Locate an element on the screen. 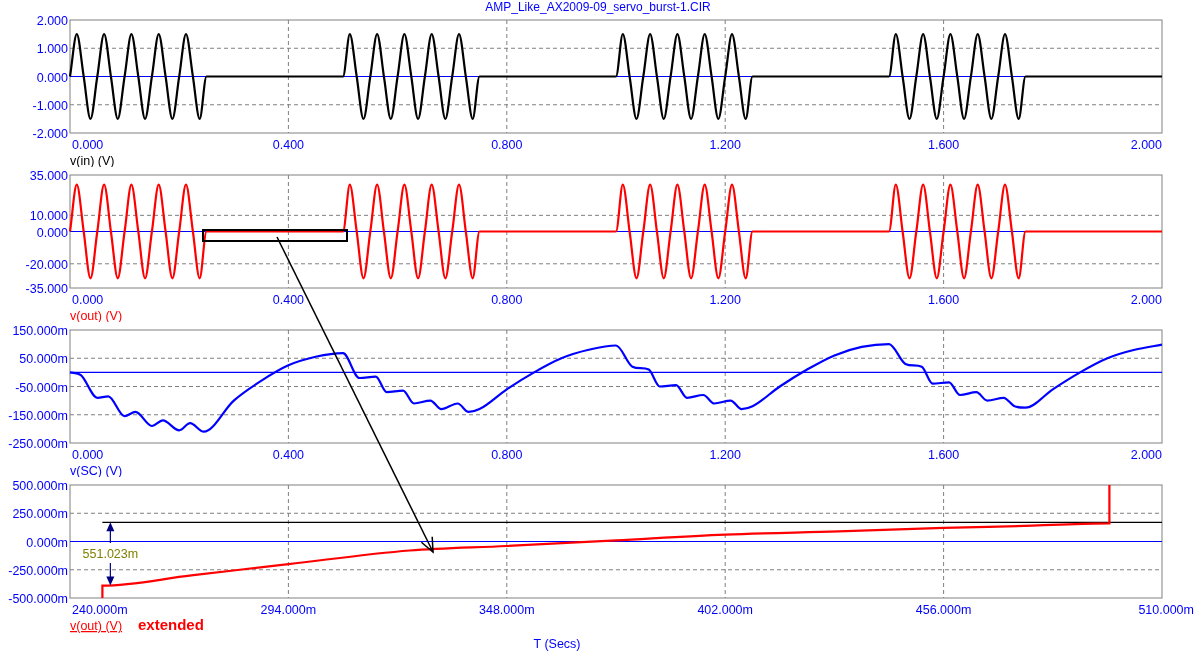 The image size is (1196, 651). y-tick-label: 250.000m is located at coordinates (40, 514).